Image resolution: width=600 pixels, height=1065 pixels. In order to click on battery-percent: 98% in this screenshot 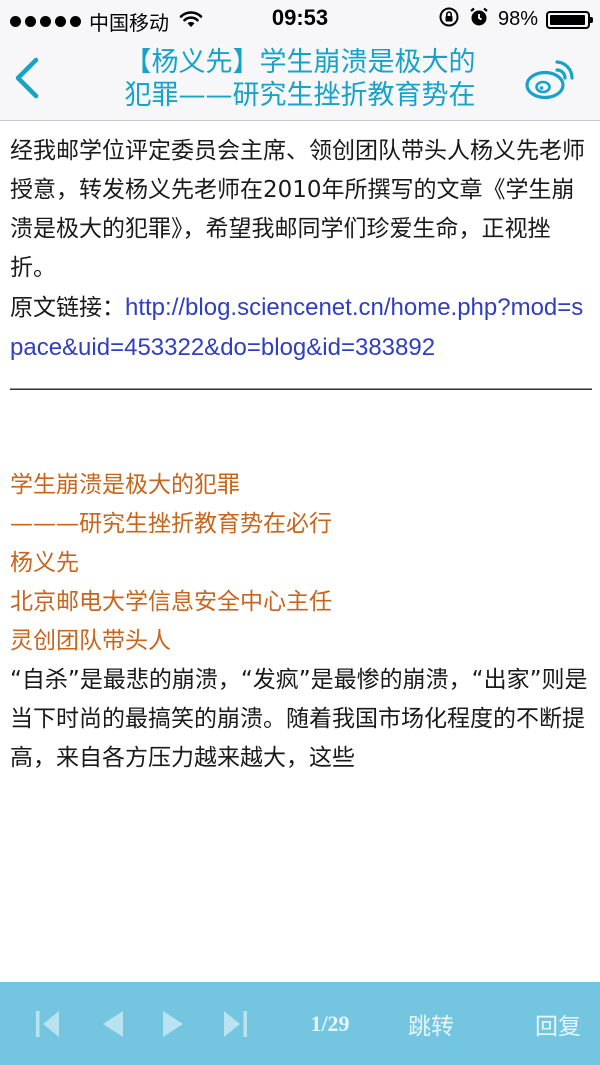, I will do `click(517, 19)`.